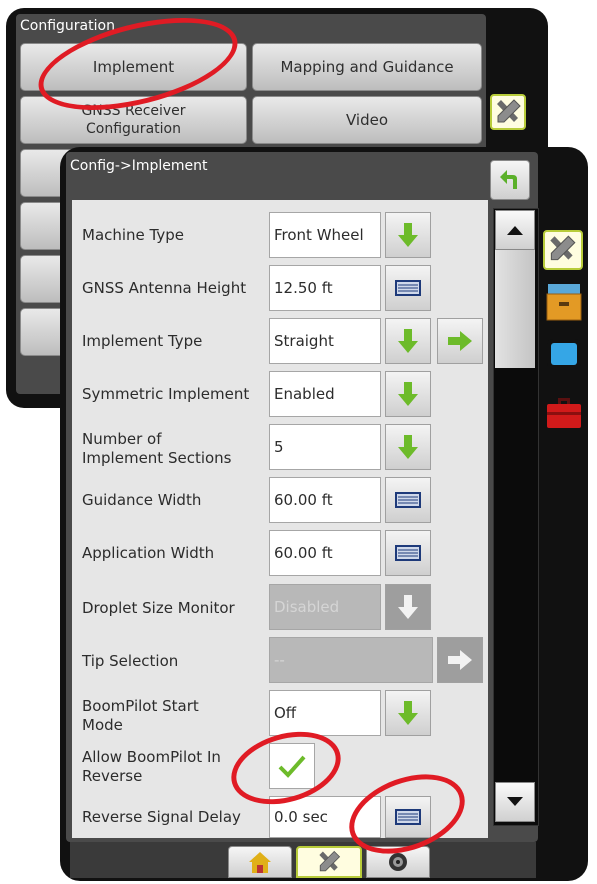  Describe the element at coordinates (325, 447) in the screenshot. I see `number-of-sections-value: 5` at that location.